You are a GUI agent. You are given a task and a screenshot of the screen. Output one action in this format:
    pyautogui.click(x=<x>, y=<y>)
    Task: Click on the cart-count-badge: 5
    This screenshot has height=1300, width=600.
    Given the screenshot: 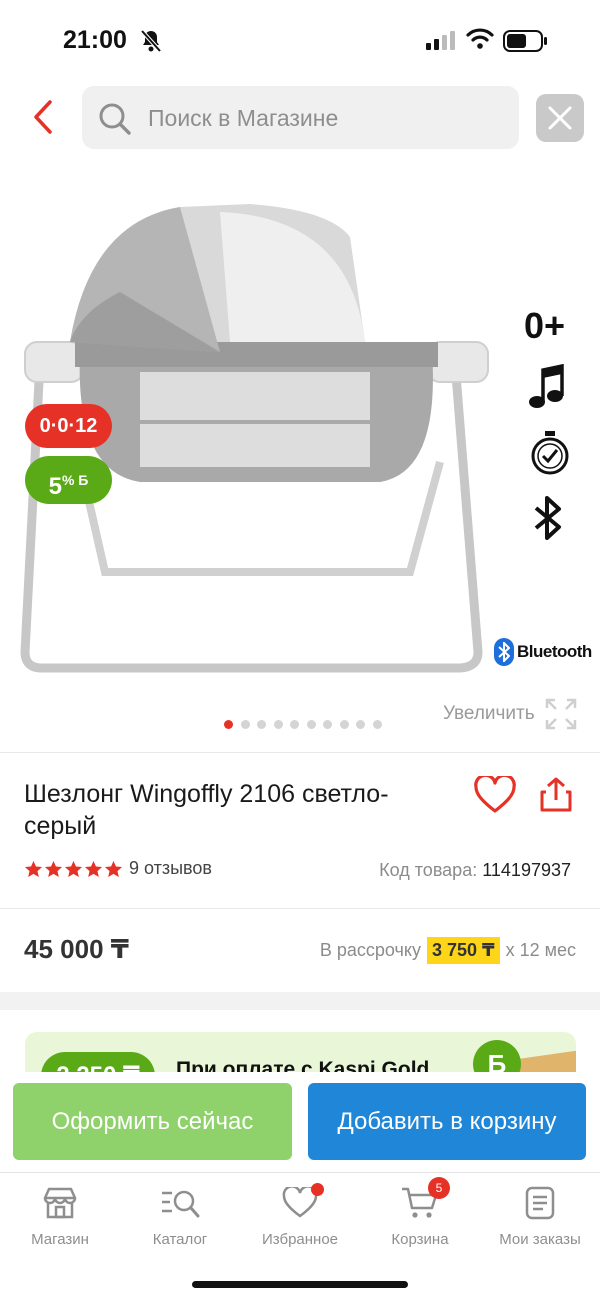 What is the action you would take?
    pyautogui.click(x=439, y=1188)
    